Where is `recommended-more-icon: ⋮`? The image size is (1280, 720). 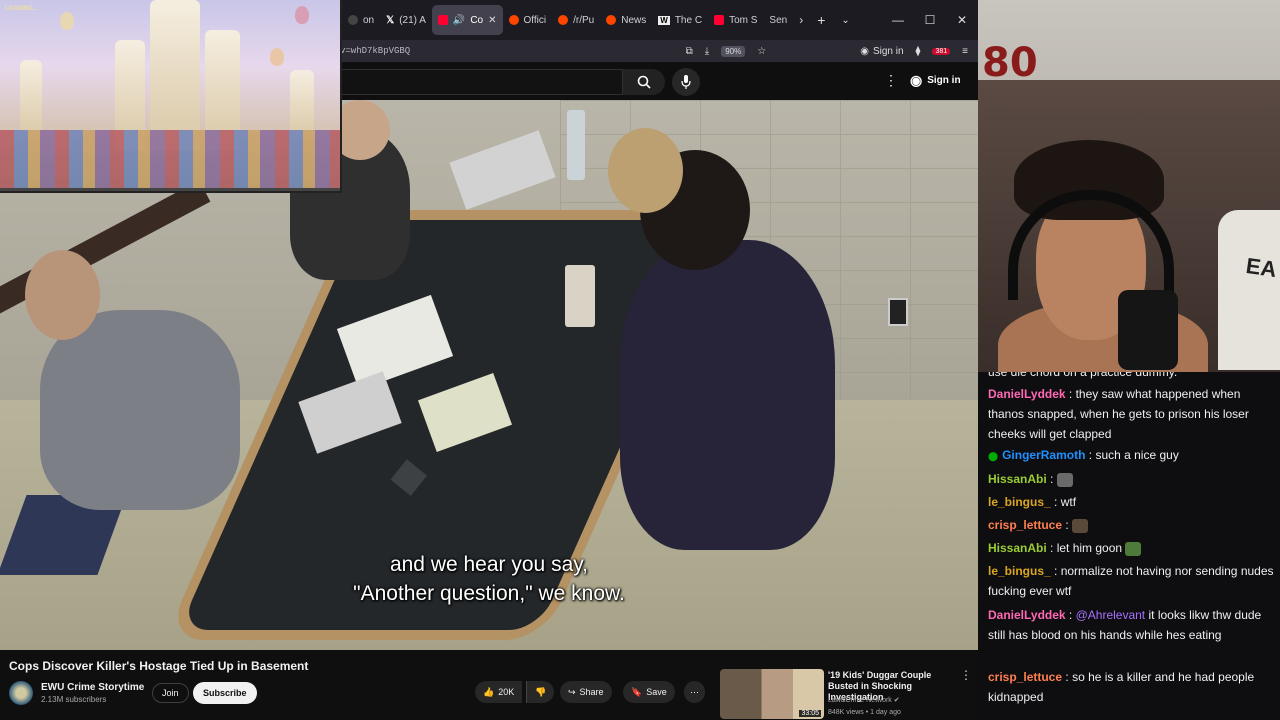 recommended-more-icon: ⋮ is located at coordinates (966, 675).